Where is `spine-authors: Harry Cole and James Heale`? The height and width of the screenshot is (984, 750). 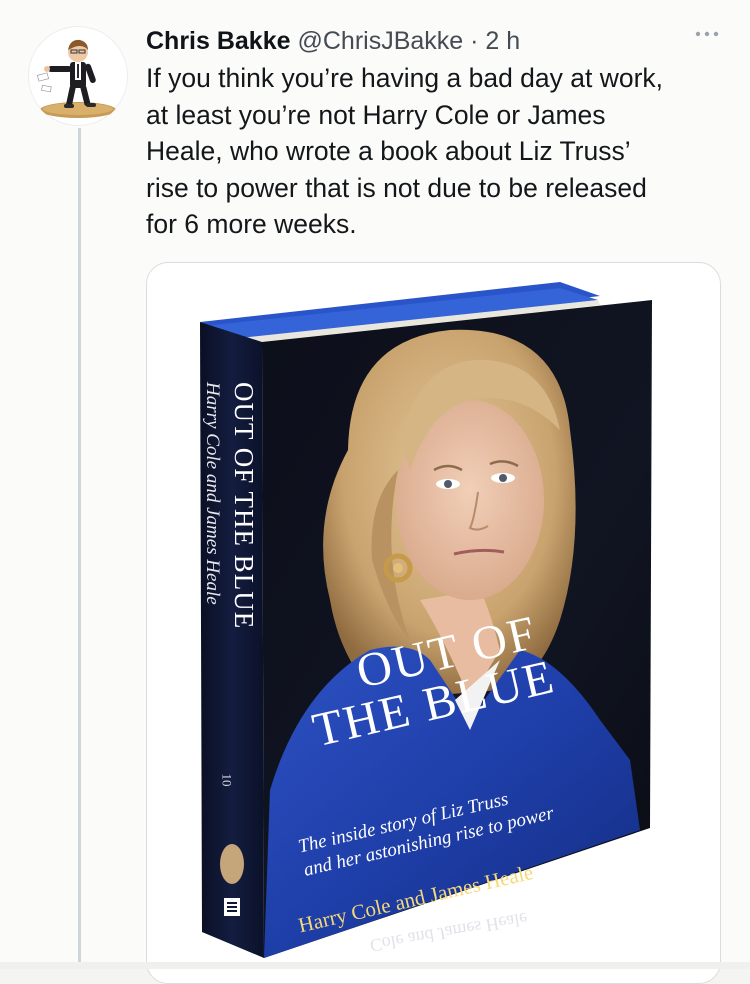
spine-authors: Harry Cole and James Heale is located at coordinates (212, 493).